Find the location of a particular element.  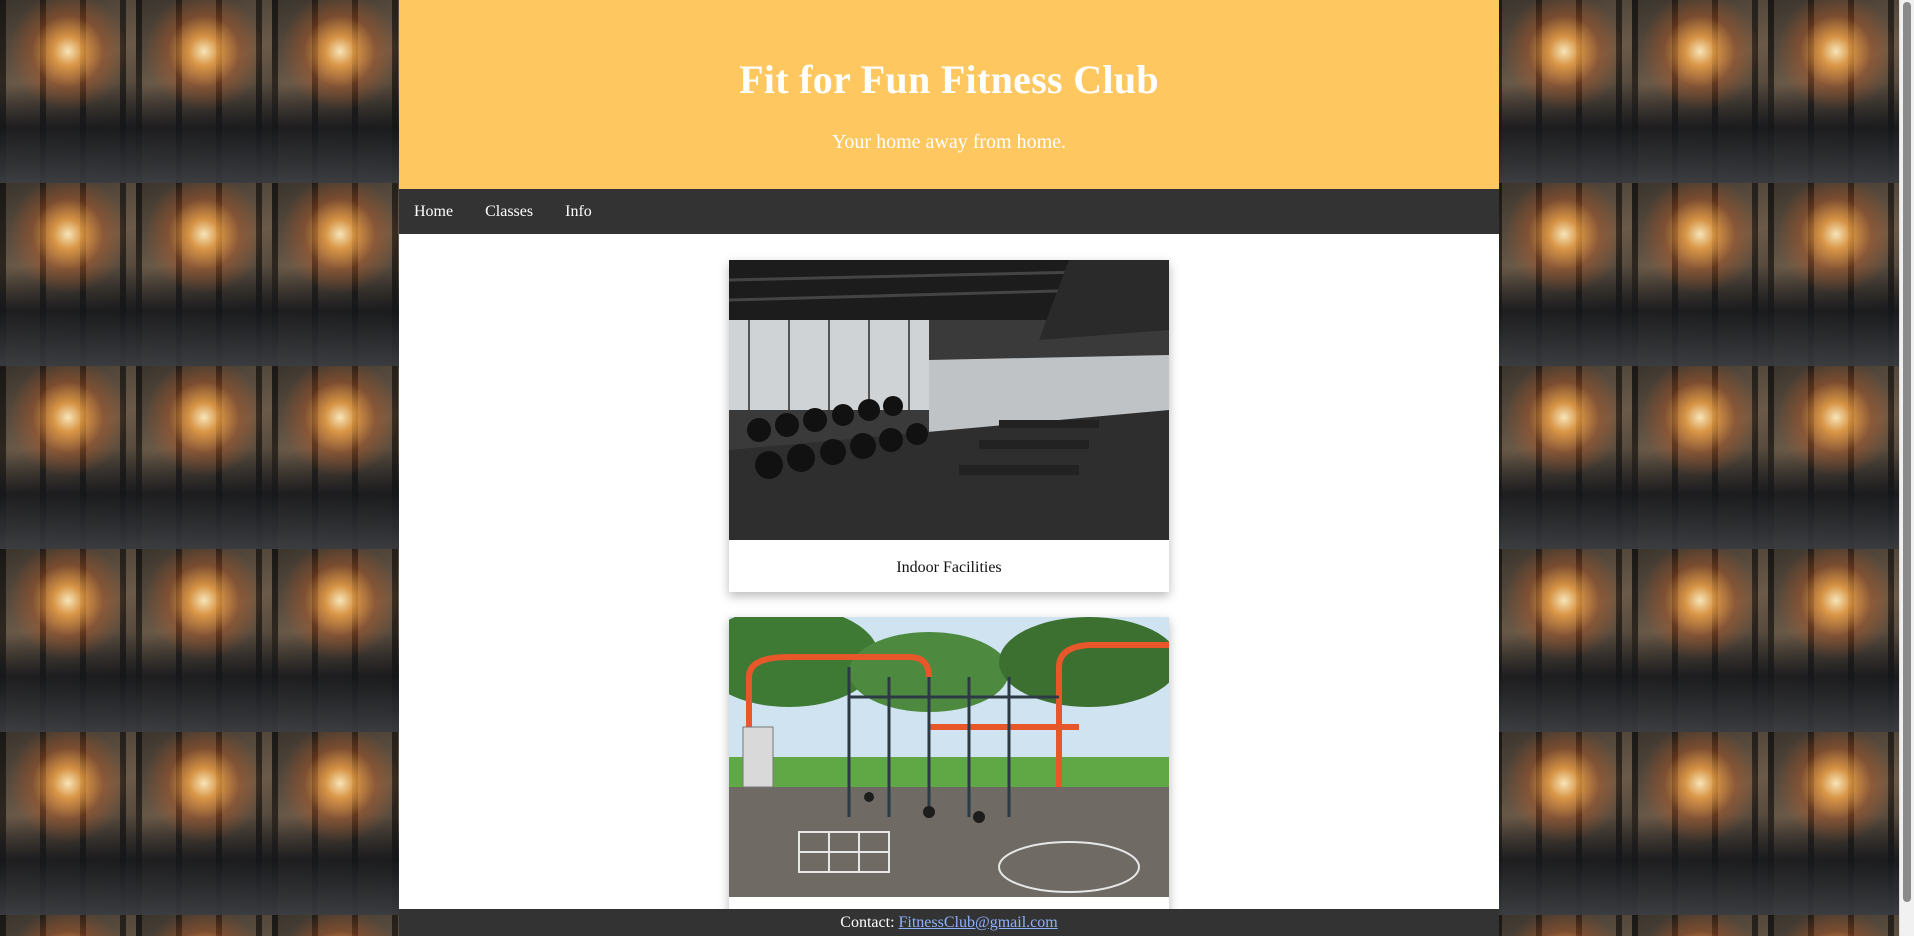

nav-home: Home is located at coordinates (433, 212).